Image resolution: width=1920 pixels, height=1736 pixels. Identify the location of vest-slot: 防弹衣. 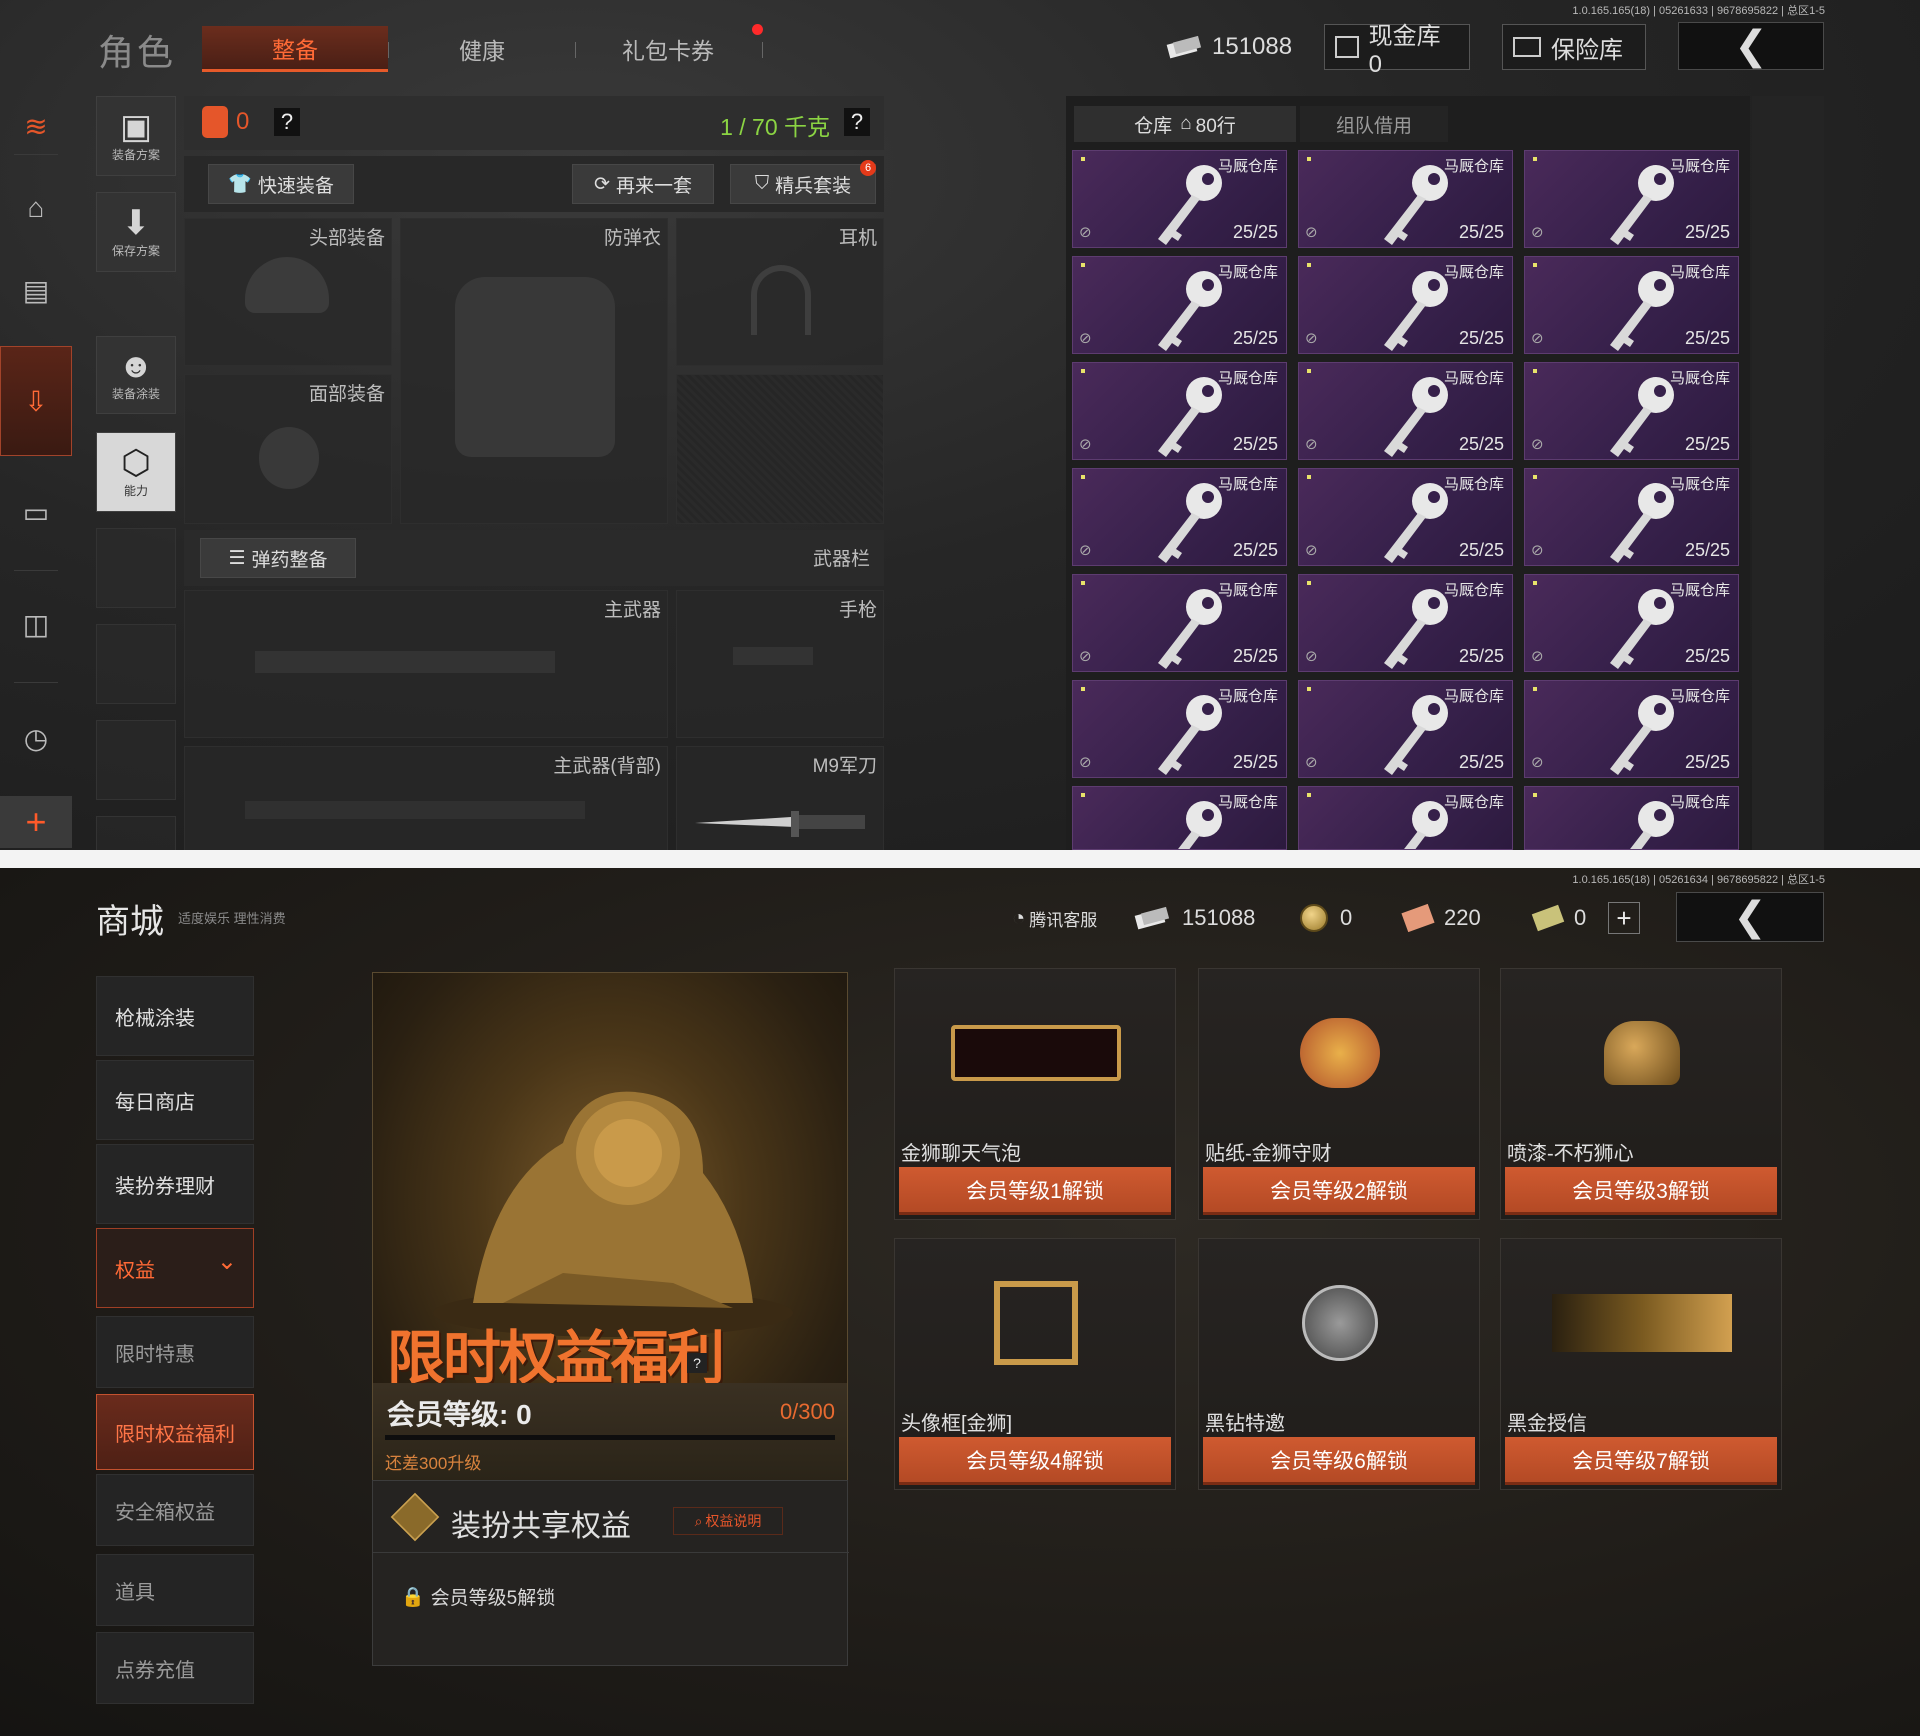
(534, 371).